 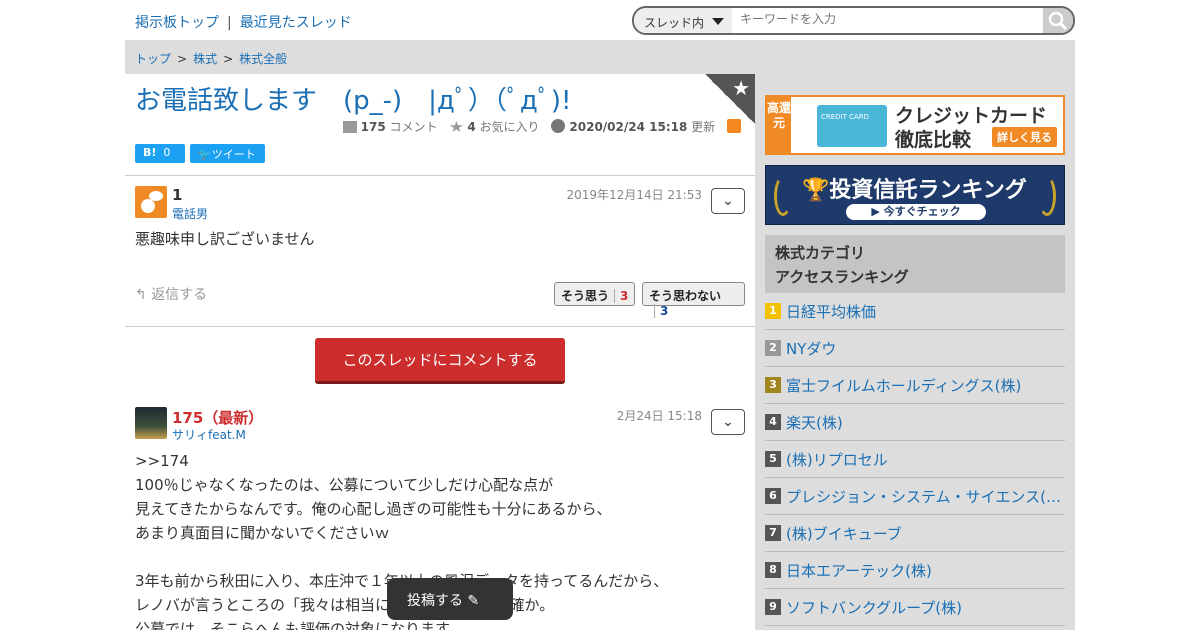 I want to click on board-top-link: 掲示板トップ, so click(x=177, y=23).